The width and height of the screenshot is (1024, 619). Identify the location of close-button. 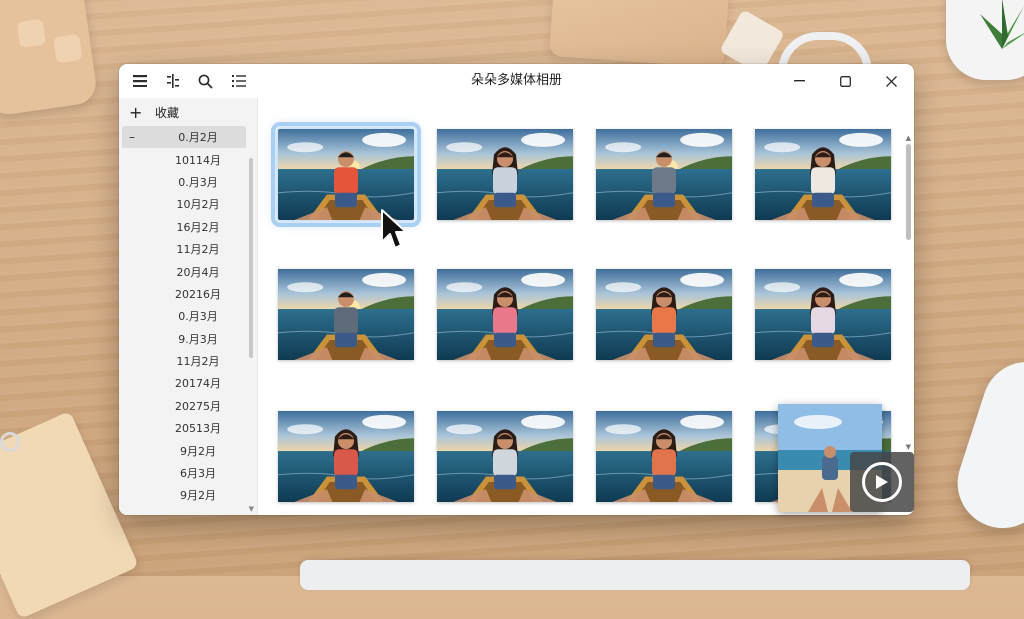
(891, 81).